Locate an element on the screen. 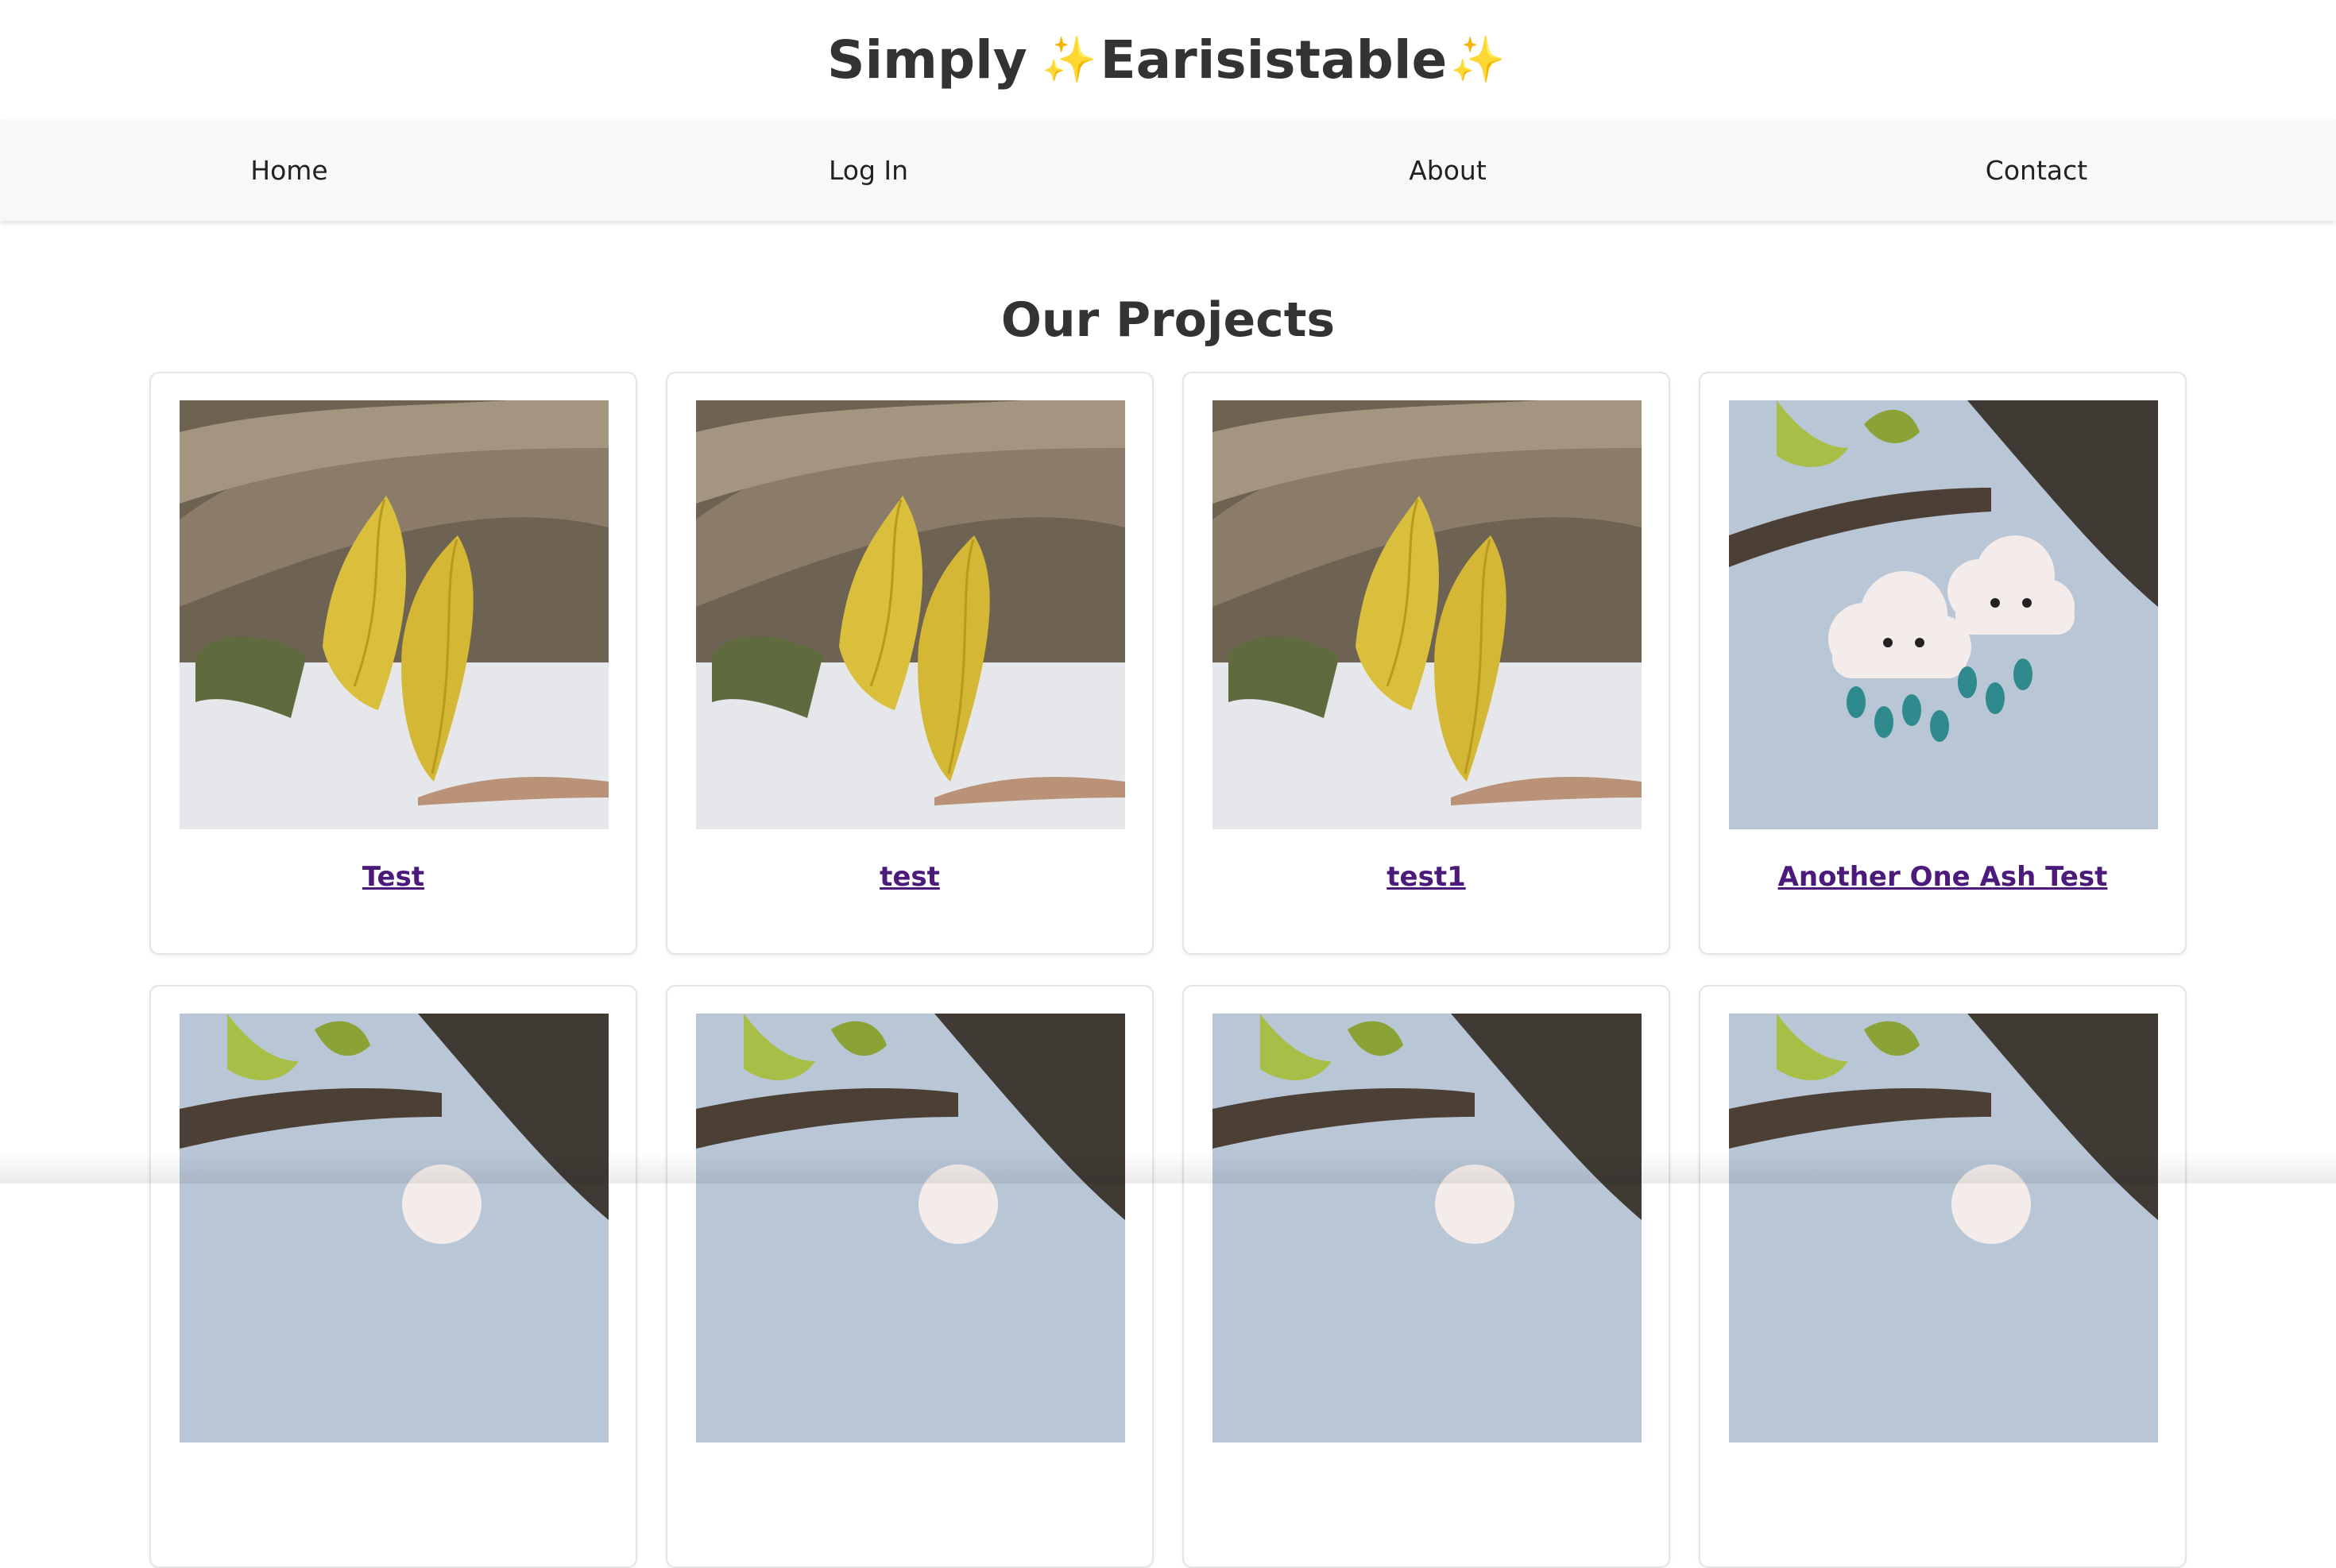 The width and height of the screenshot is (2336, 1568). site-title: Simply ✨ Earisistable ✨ is located at coordinates (1168, 60).